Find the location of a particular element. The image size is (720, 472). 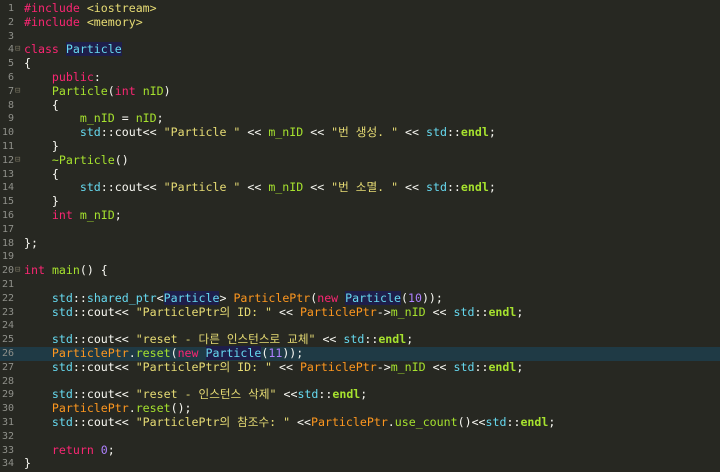

code-text: #include <iostream> is located at coordinates (90, 8).